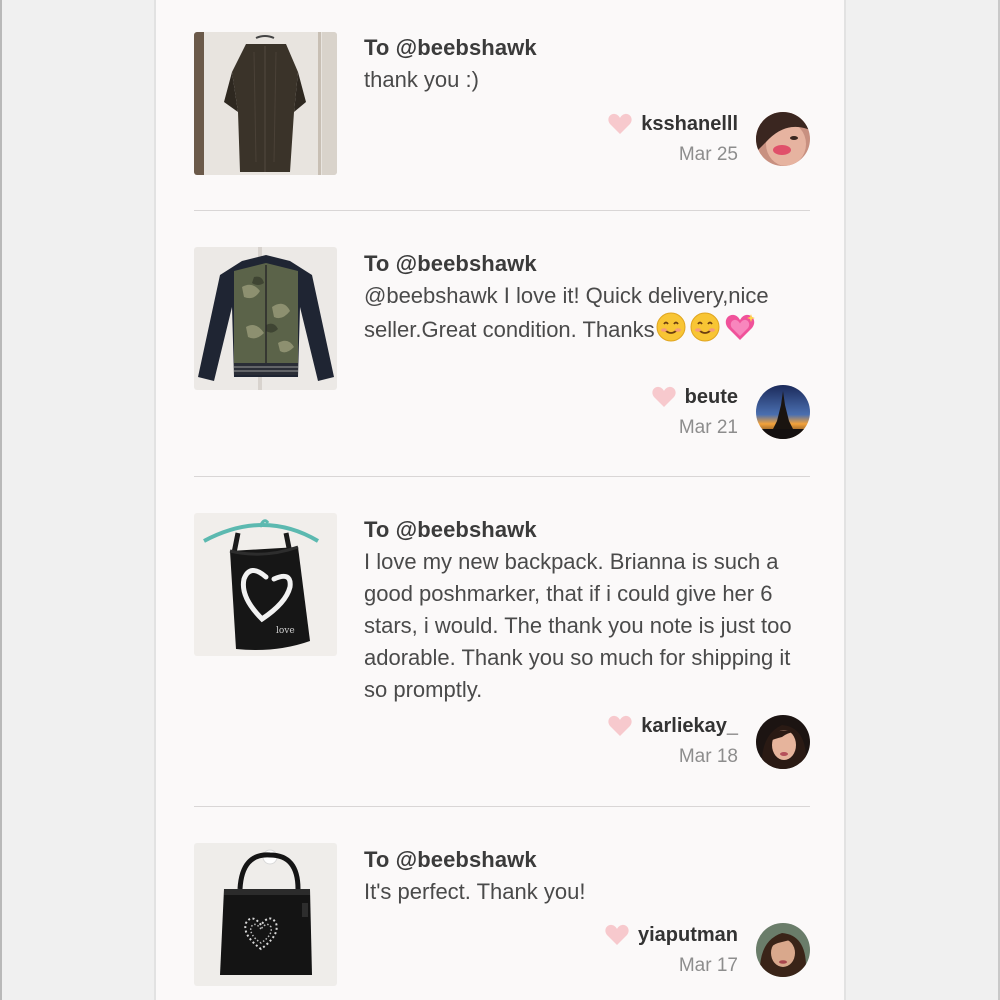 The width and height of the screenshot is (1000, 1000). What do you see at coordinates (672, 741) in the screenshot?
I see `note-meta: karliekay_ Mar 18` at bounding box center [672, 741].